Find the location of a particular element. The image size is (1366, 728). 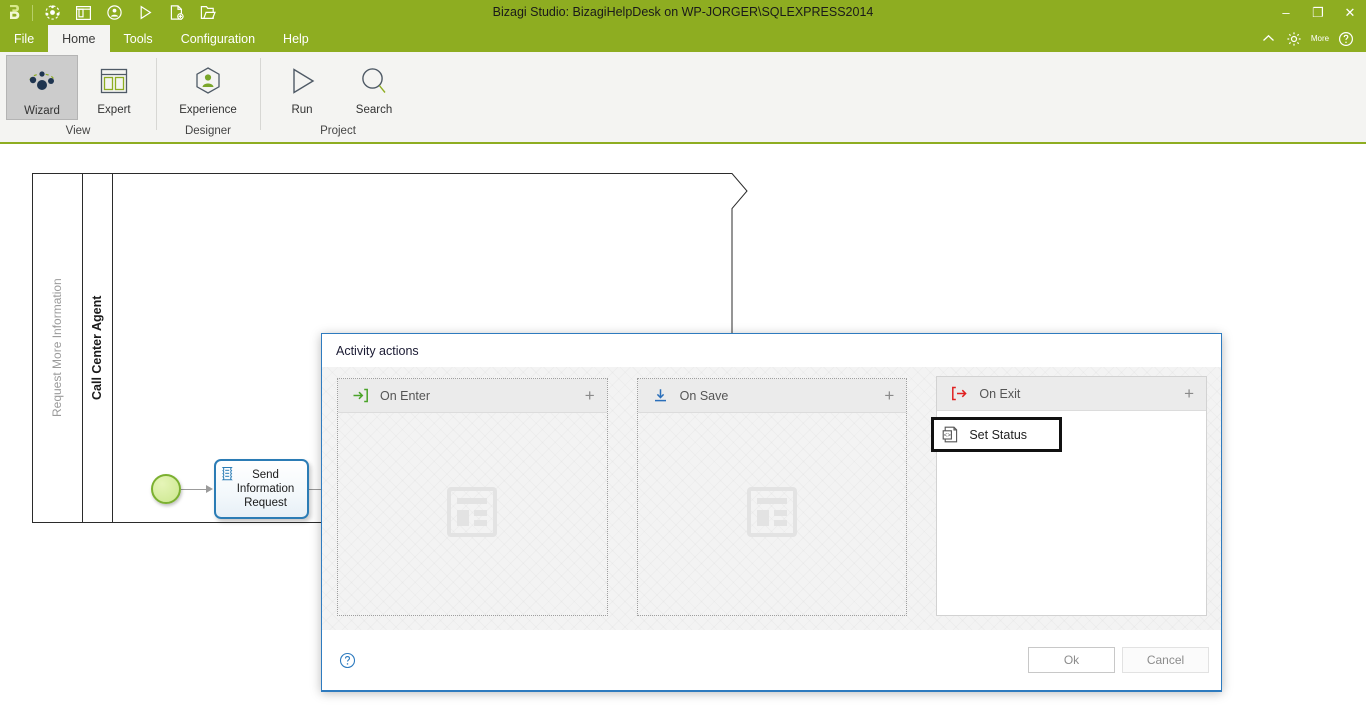

action-item-set-status: <> Set Status is located at coordinates (997, 434).